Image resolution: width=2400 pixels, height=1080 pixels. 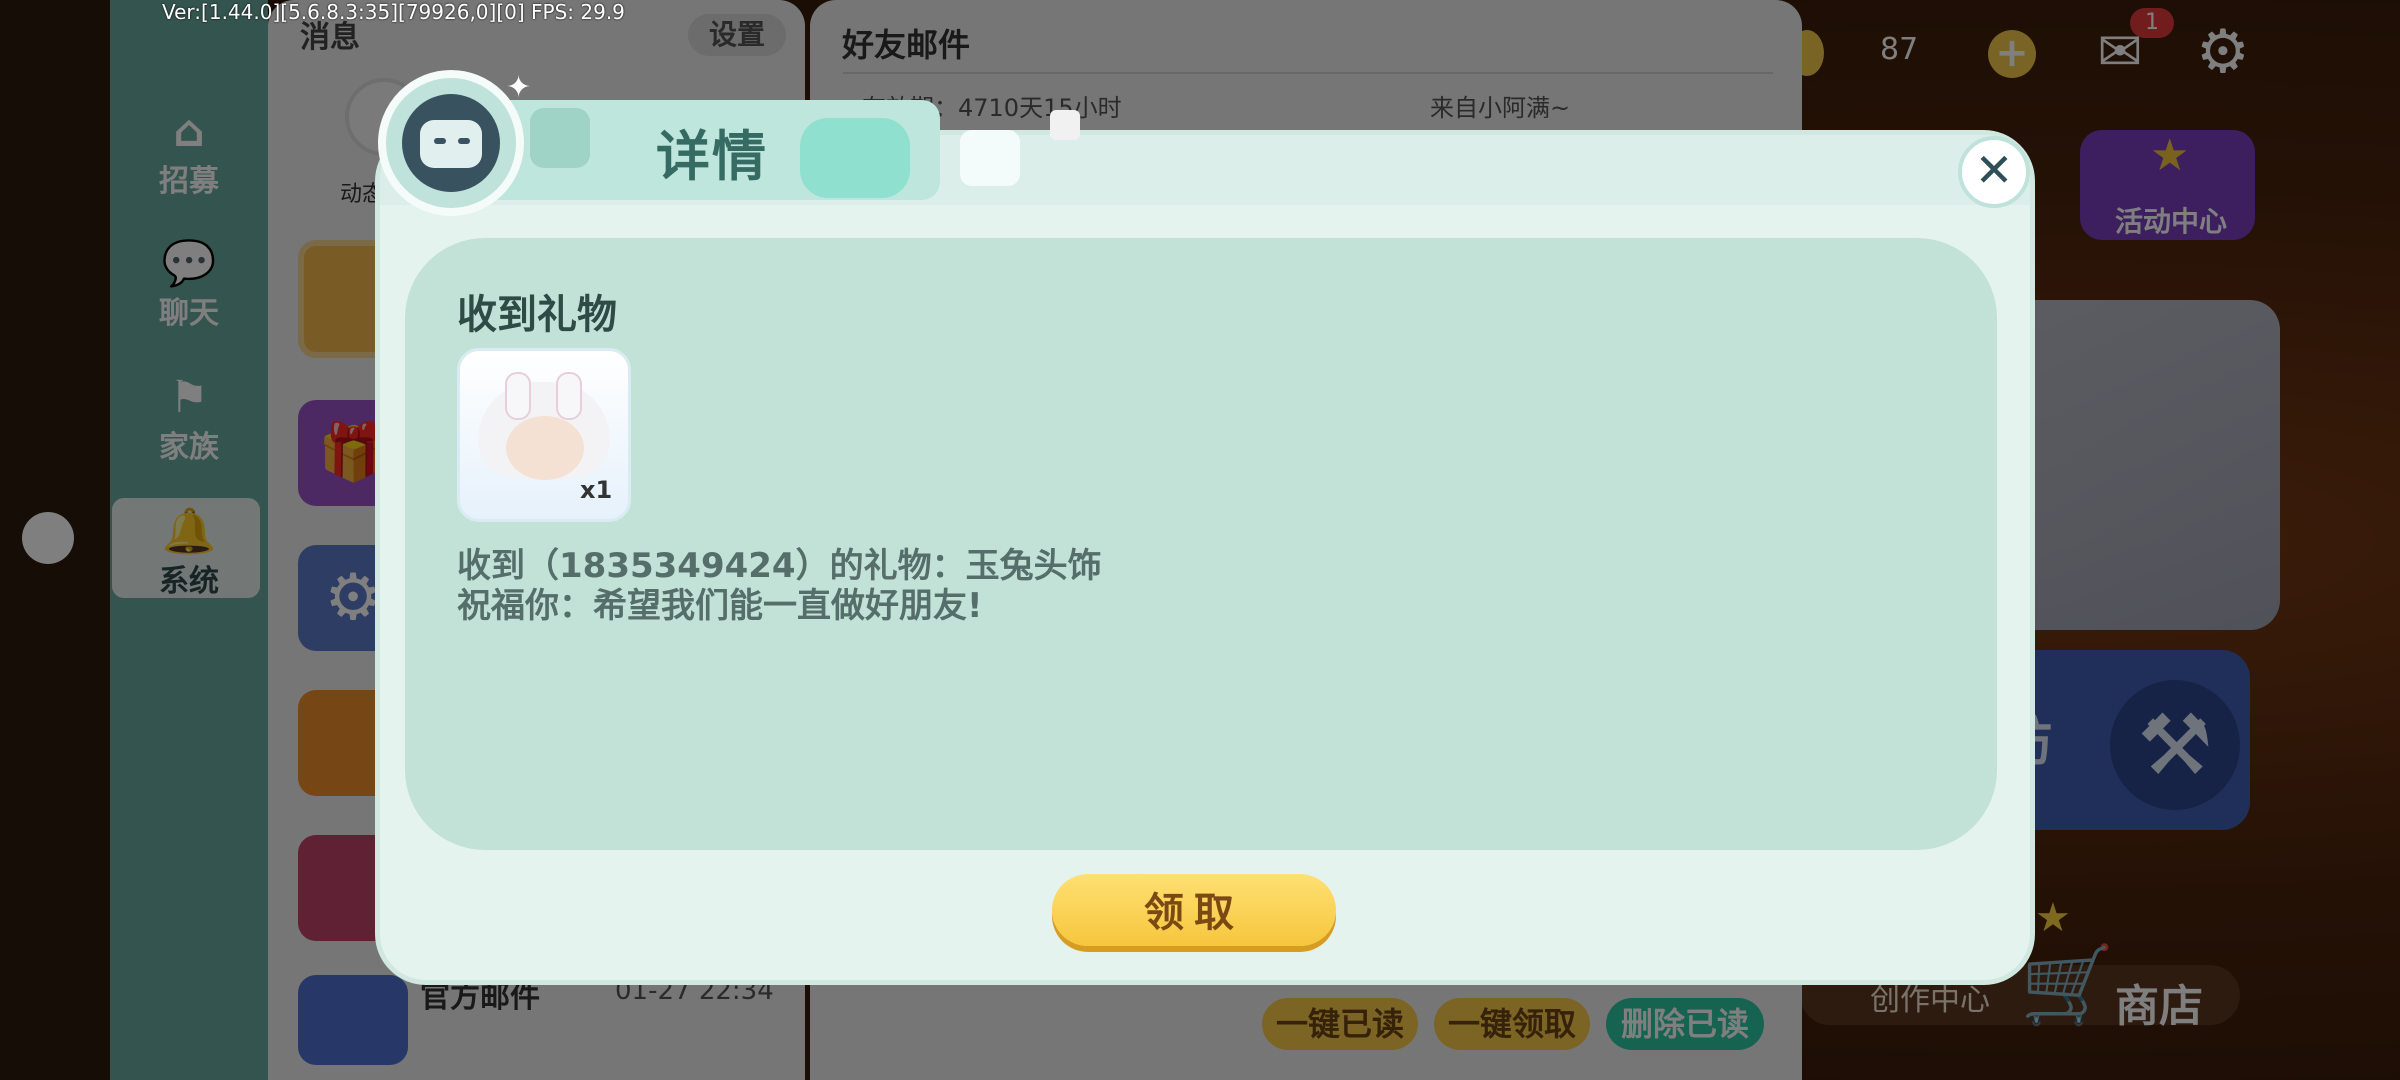 I want to click on dialog-title: 详情, so click(x=712, y=156).